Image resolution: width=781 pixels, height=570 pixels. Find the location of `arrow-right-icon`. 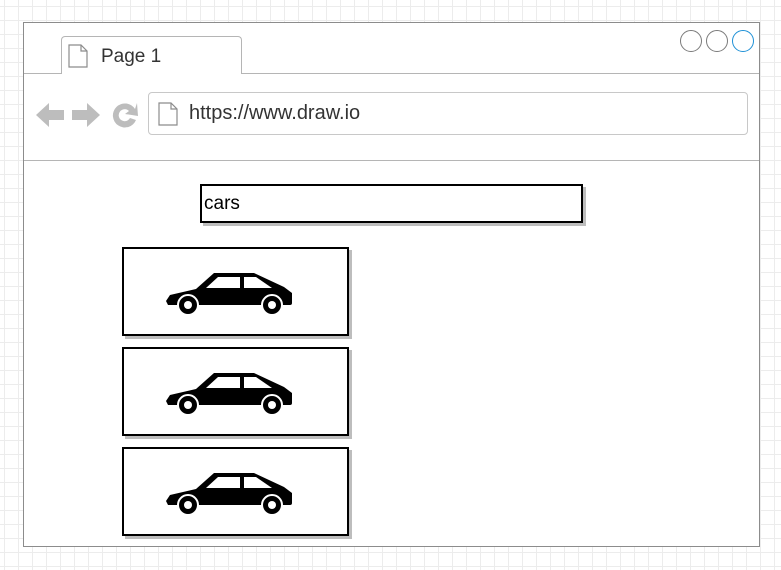

arrow-right-icon is located at coordinates (86, 115).